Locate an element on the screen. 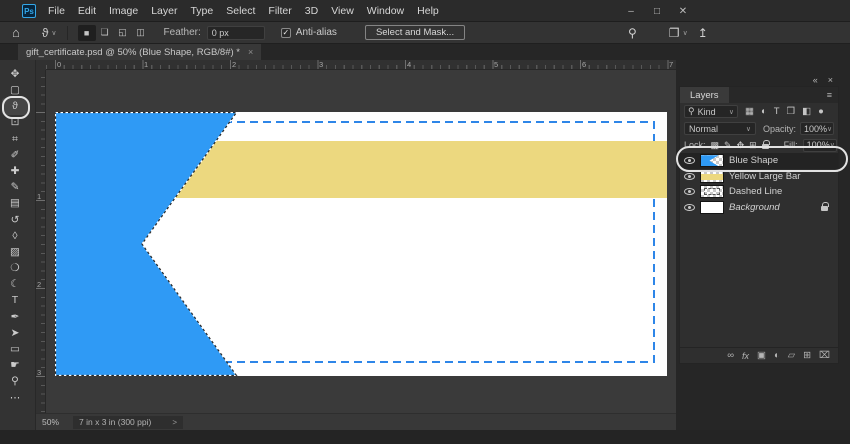 The image size is (850, 444). new-group-icon: ▱ is located at coordinates (791, 355).